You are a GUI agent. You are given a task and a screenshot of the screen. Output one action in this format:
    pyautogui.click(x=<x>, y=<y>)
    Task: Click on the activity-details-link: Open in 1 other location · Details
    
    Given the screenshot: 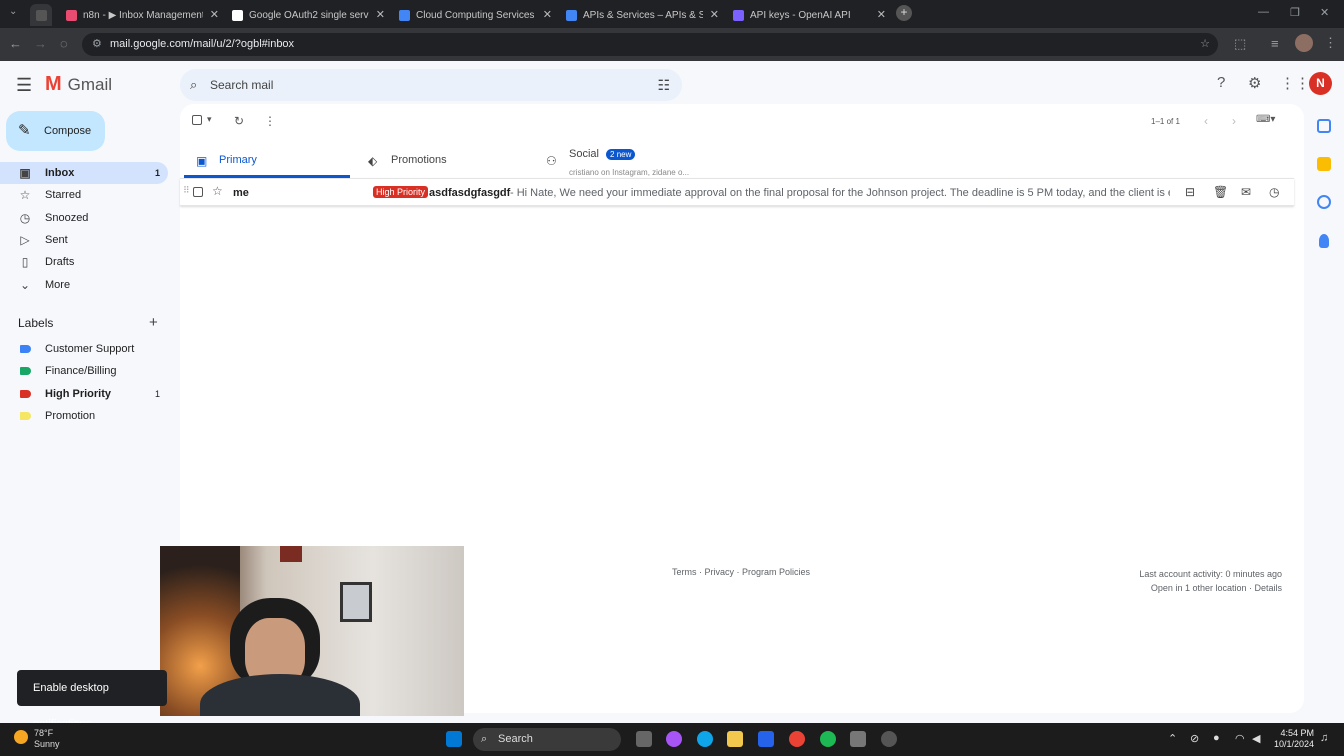 What is the action you would take?
    pyautogui.click(x=1210, y=588)
    